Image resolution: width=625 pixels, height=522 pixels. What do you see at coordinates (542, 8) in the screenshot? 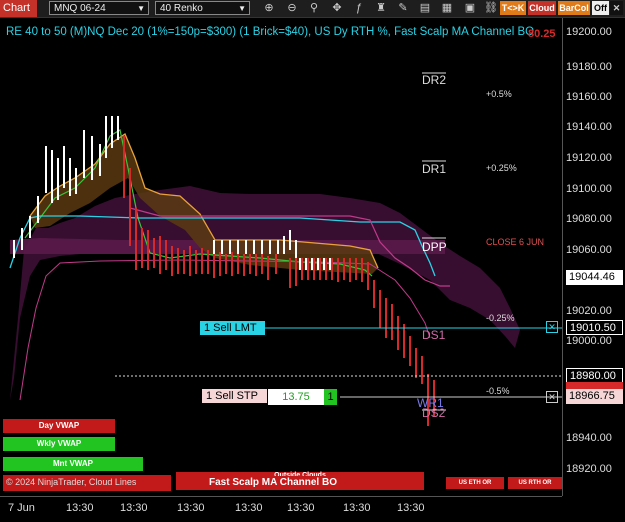
I see `cloud-button: Cloud` at bounding box center [542, 8].